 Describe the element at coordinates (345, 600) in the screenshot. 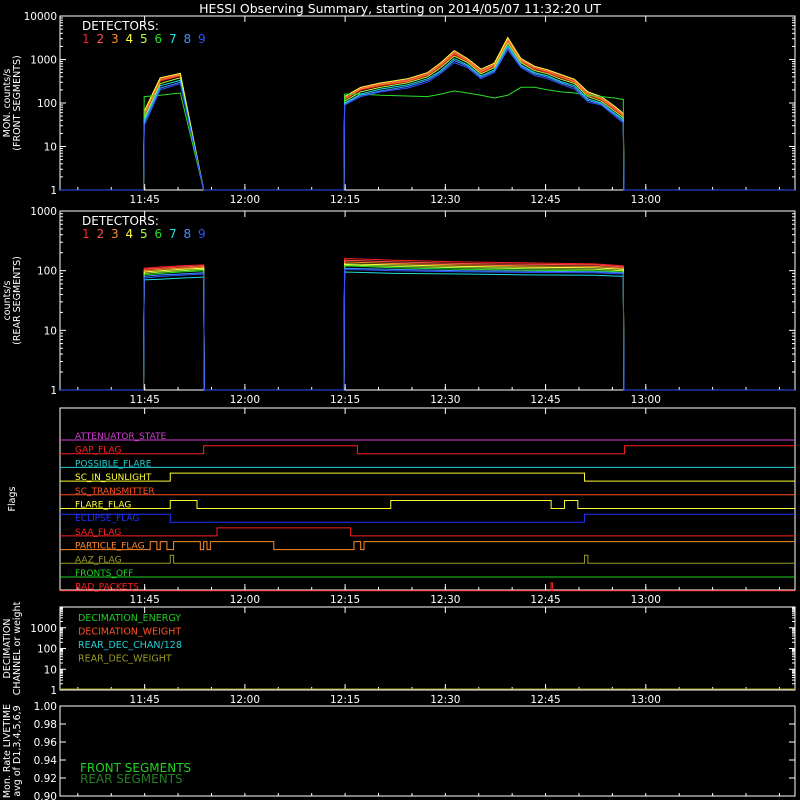

I see `flags-x-tick-label: 12:15` at that location.